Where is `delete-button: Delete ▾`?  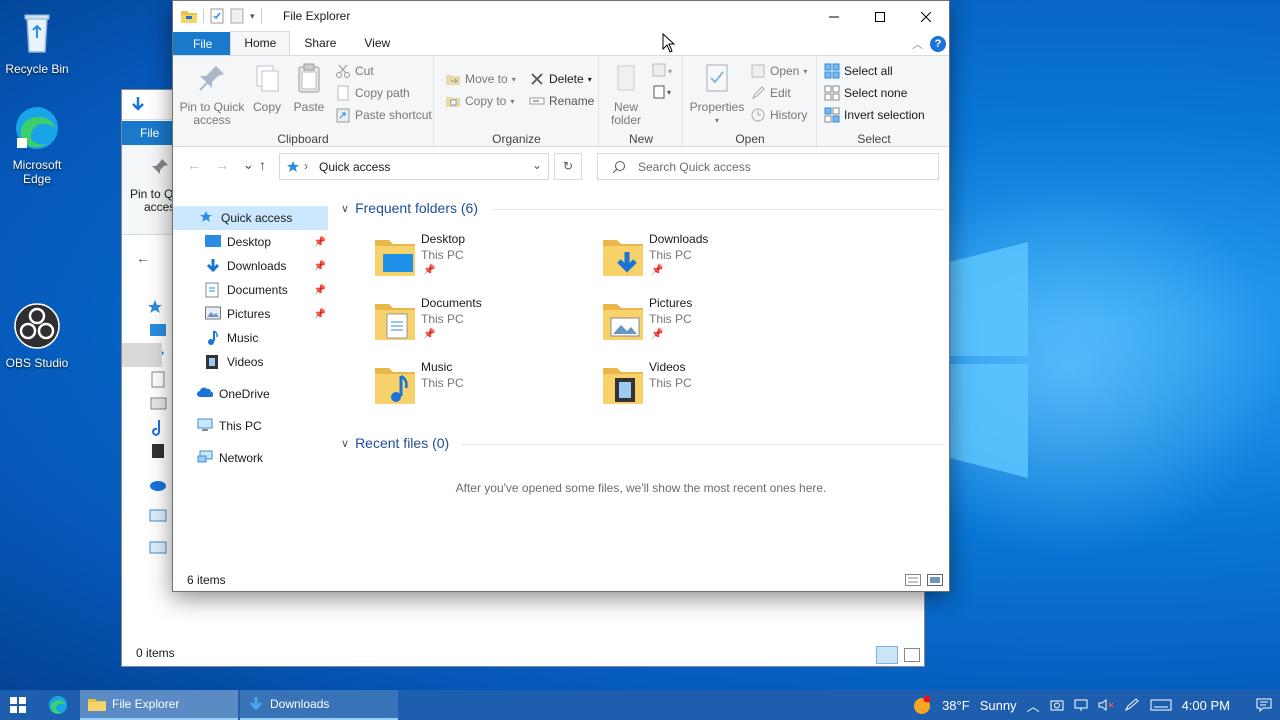
delete-button: Delete ▾ is located at coordinates (560, 79).